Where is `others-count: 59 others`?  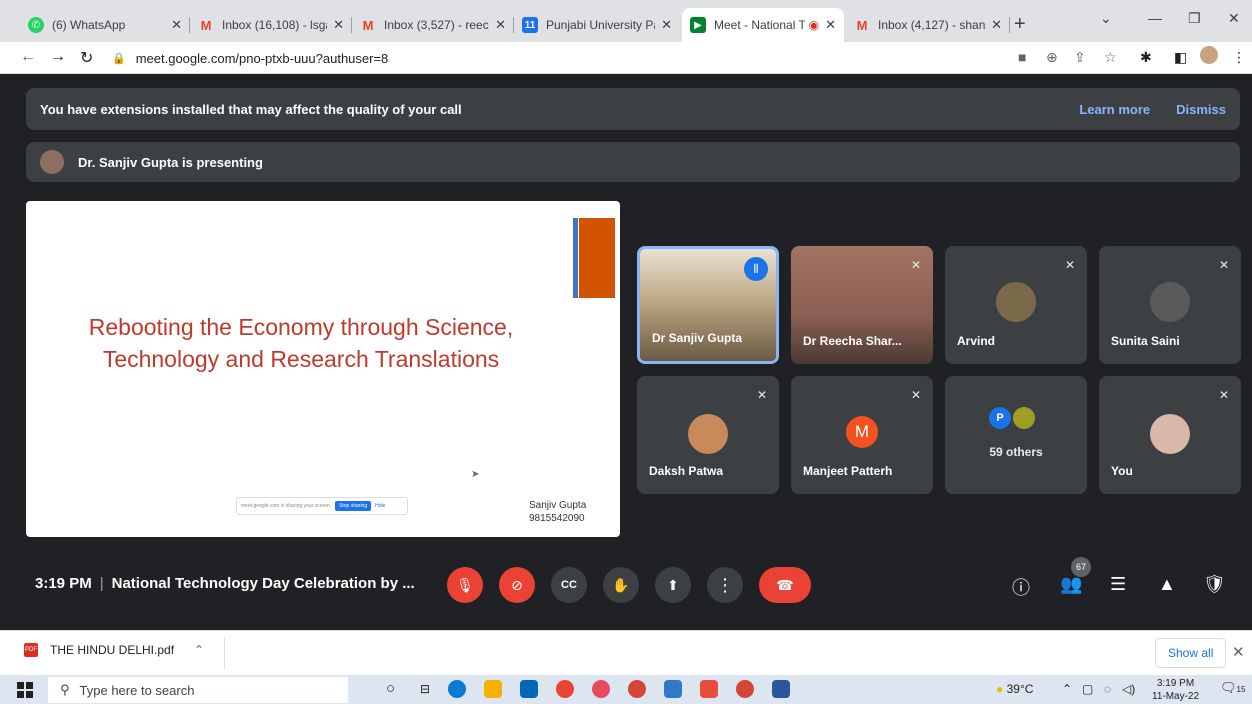 others-count: 59 others is located at coordinates (1016, 452).